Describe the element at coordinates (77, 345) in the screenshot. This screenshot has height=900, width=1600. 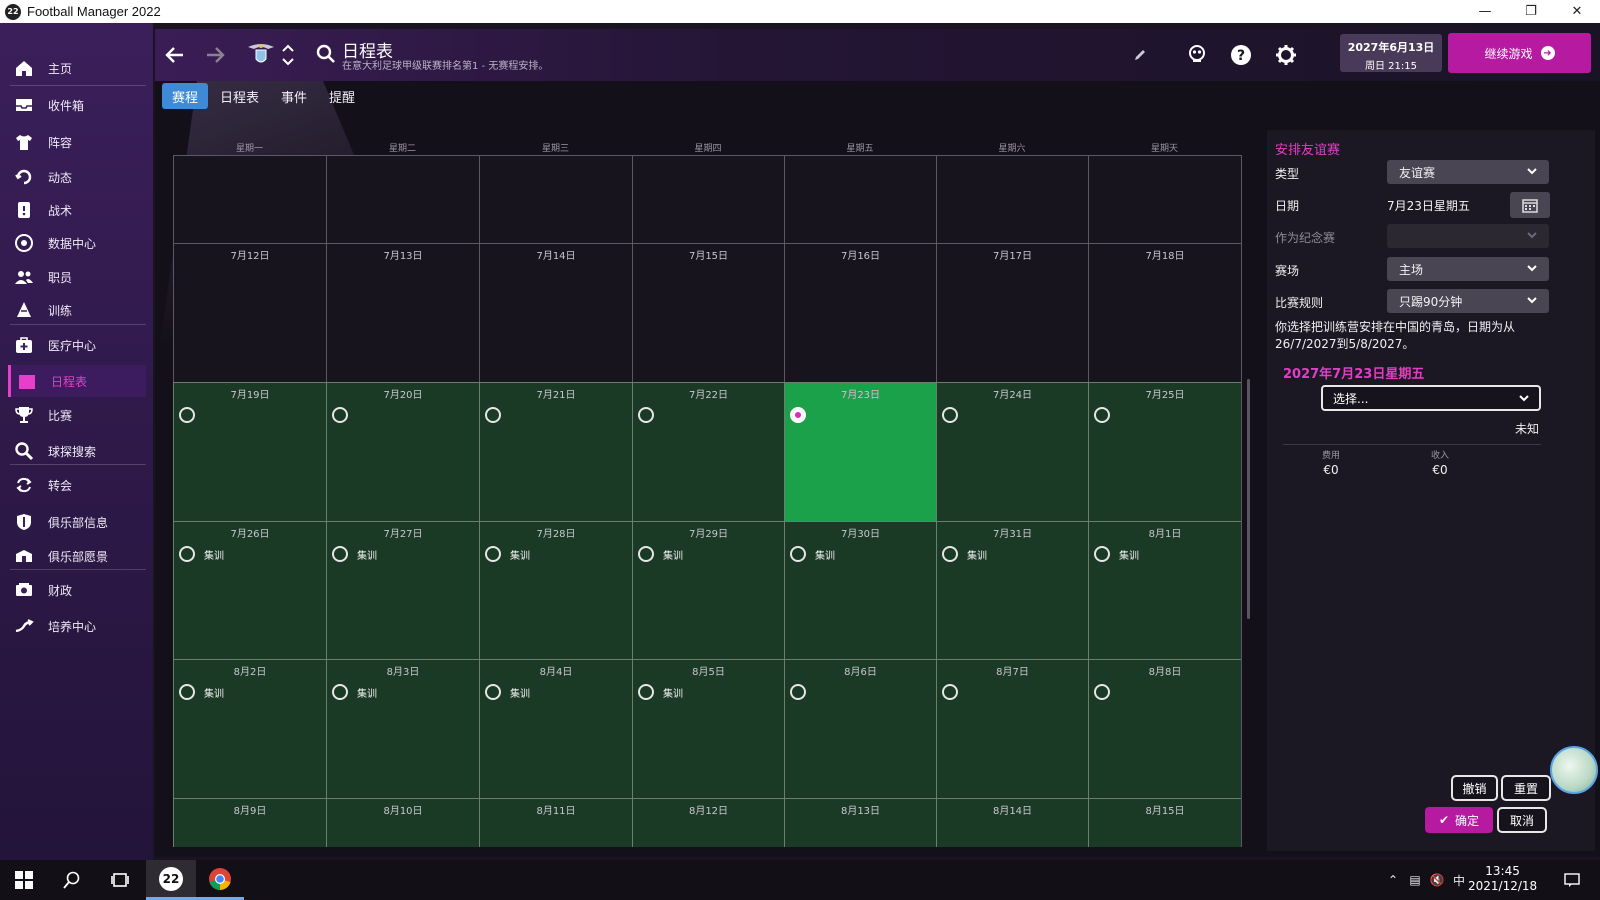
I see `sidebar-item-medical: 医疗中心` at that location.